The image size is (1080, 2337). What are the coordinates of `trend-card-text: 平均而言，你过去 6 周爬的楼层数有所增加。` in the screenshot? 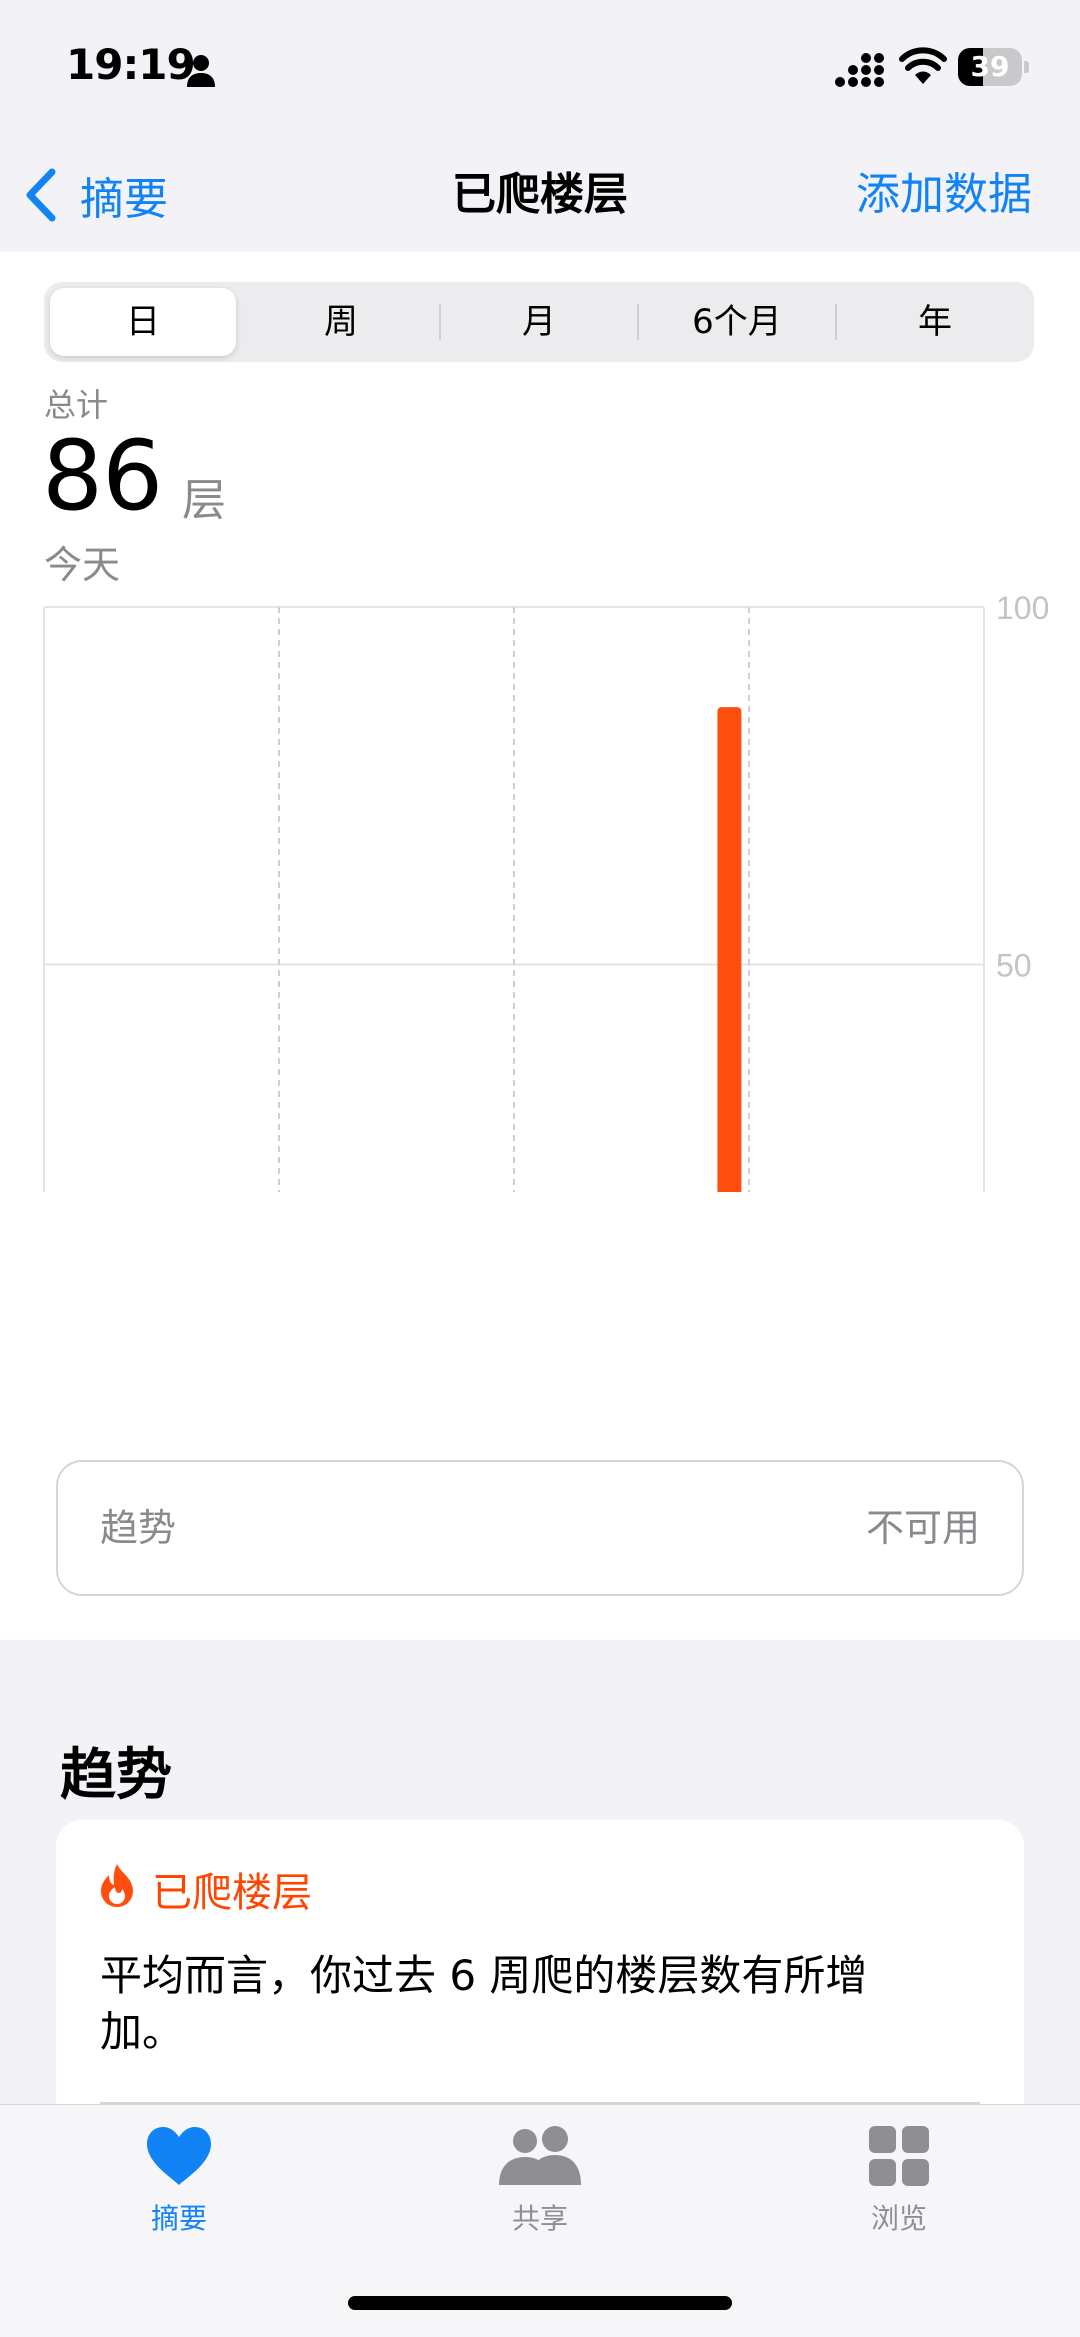 It's located at (484, 2003).